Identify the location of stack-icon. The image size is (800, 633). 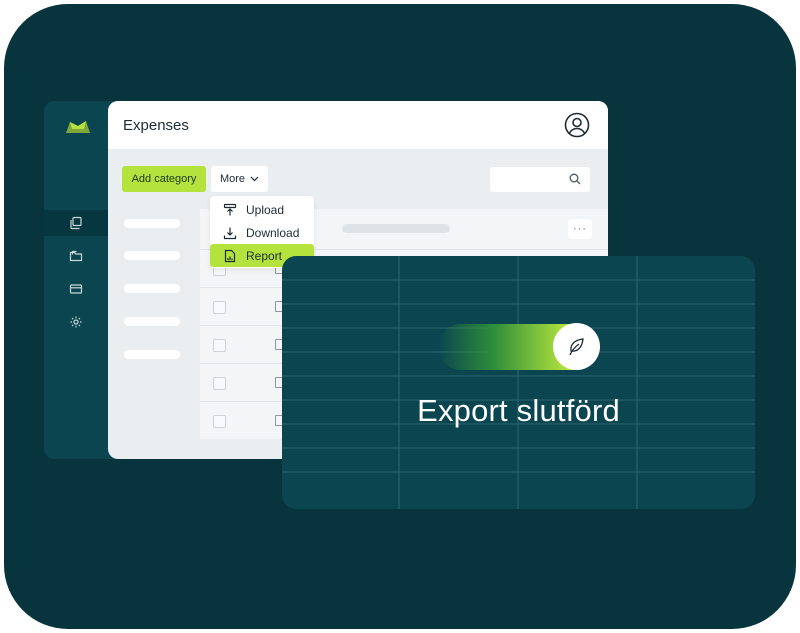
(76, 223).